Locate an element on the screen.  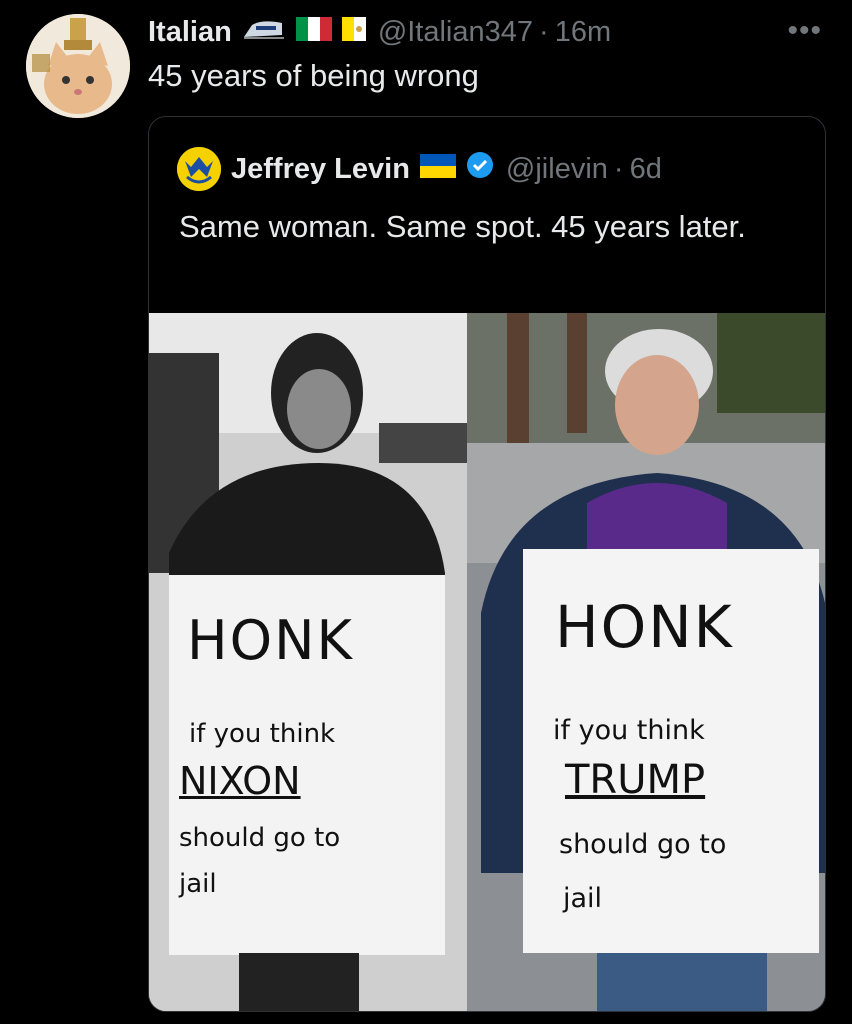
author-handle: @Italian347 is located at coordinates (455, 32).